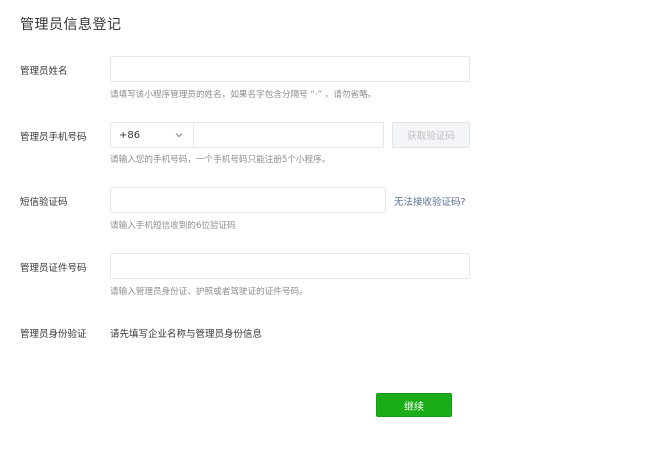 The height and width of the screenshot is (456, 648). I want to click on sms-code-input, so click(248, 200).